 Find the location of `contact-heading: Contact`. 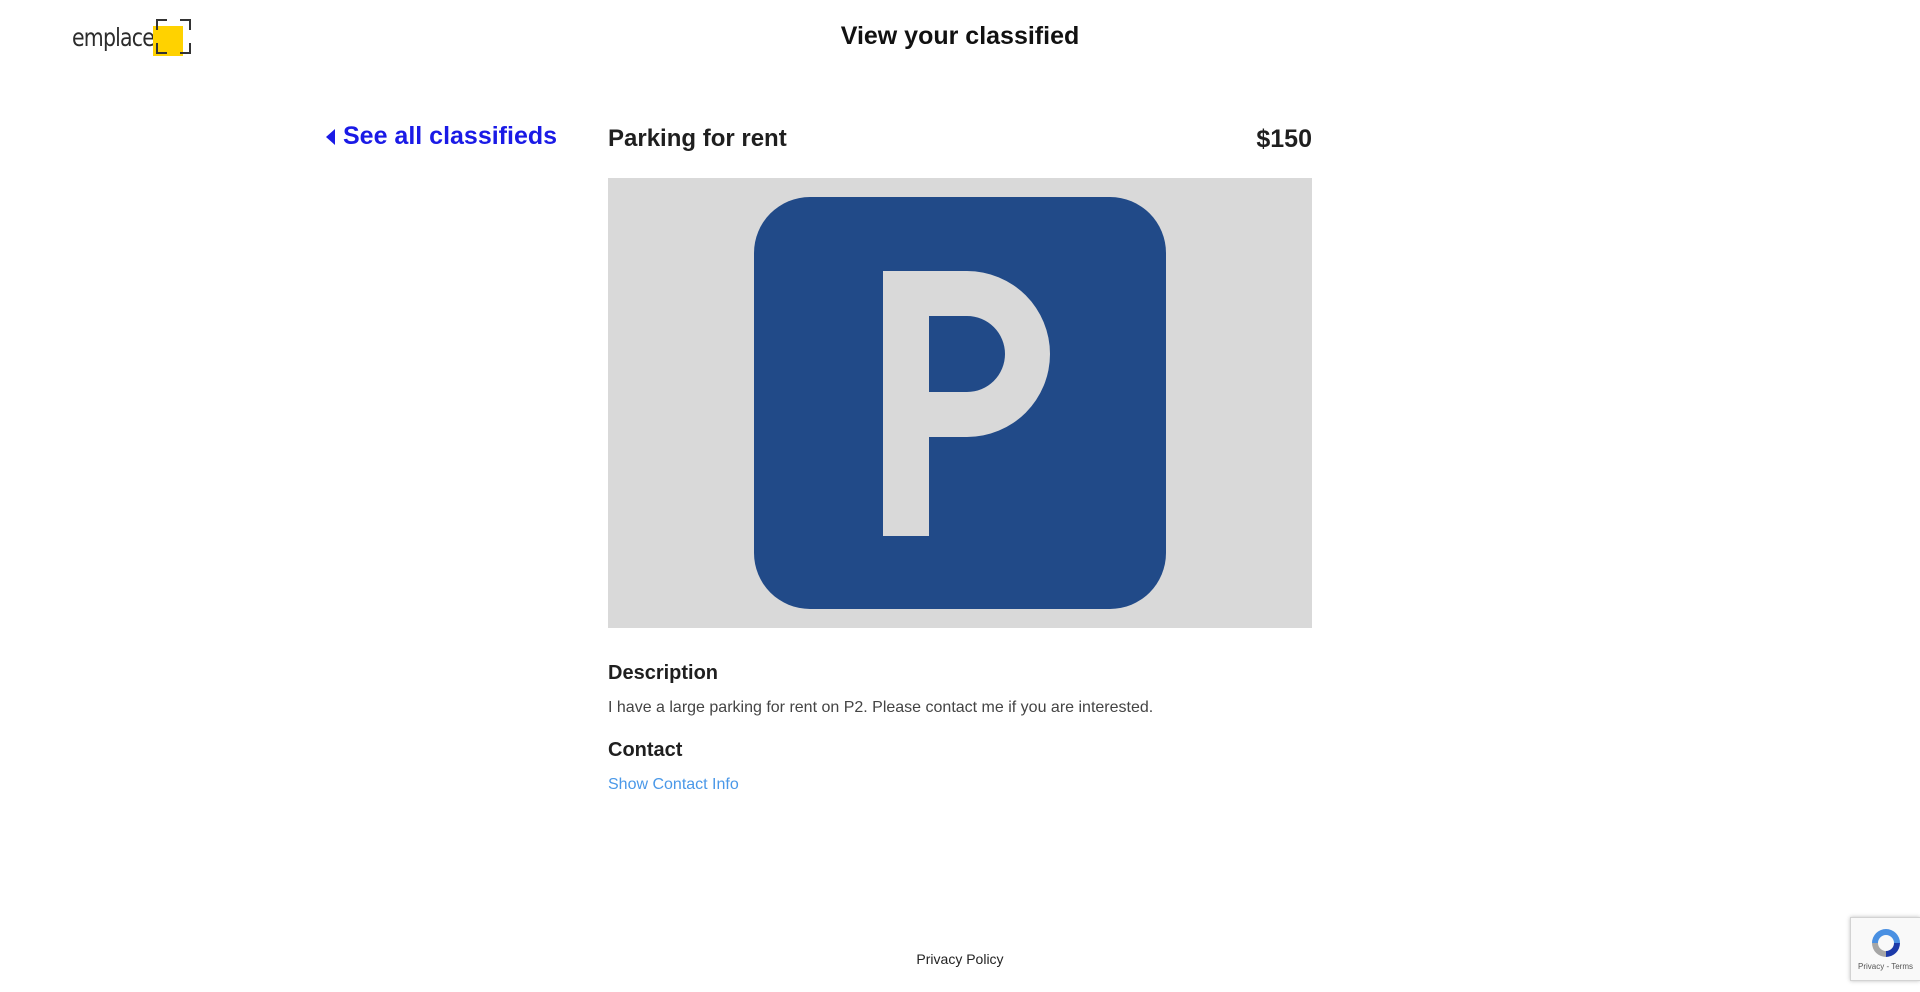

contact-heading: Contact is located at coordinates (645, 750).